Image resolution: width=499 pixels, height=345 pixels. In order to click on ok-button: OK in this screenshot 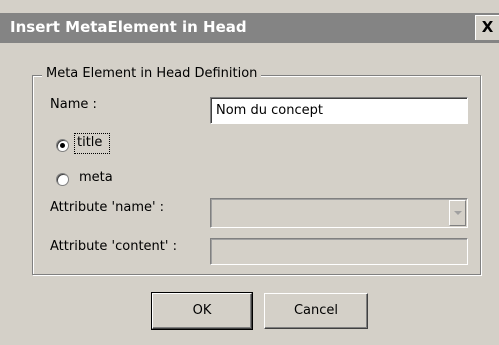, I will do `click(202, 311)`.